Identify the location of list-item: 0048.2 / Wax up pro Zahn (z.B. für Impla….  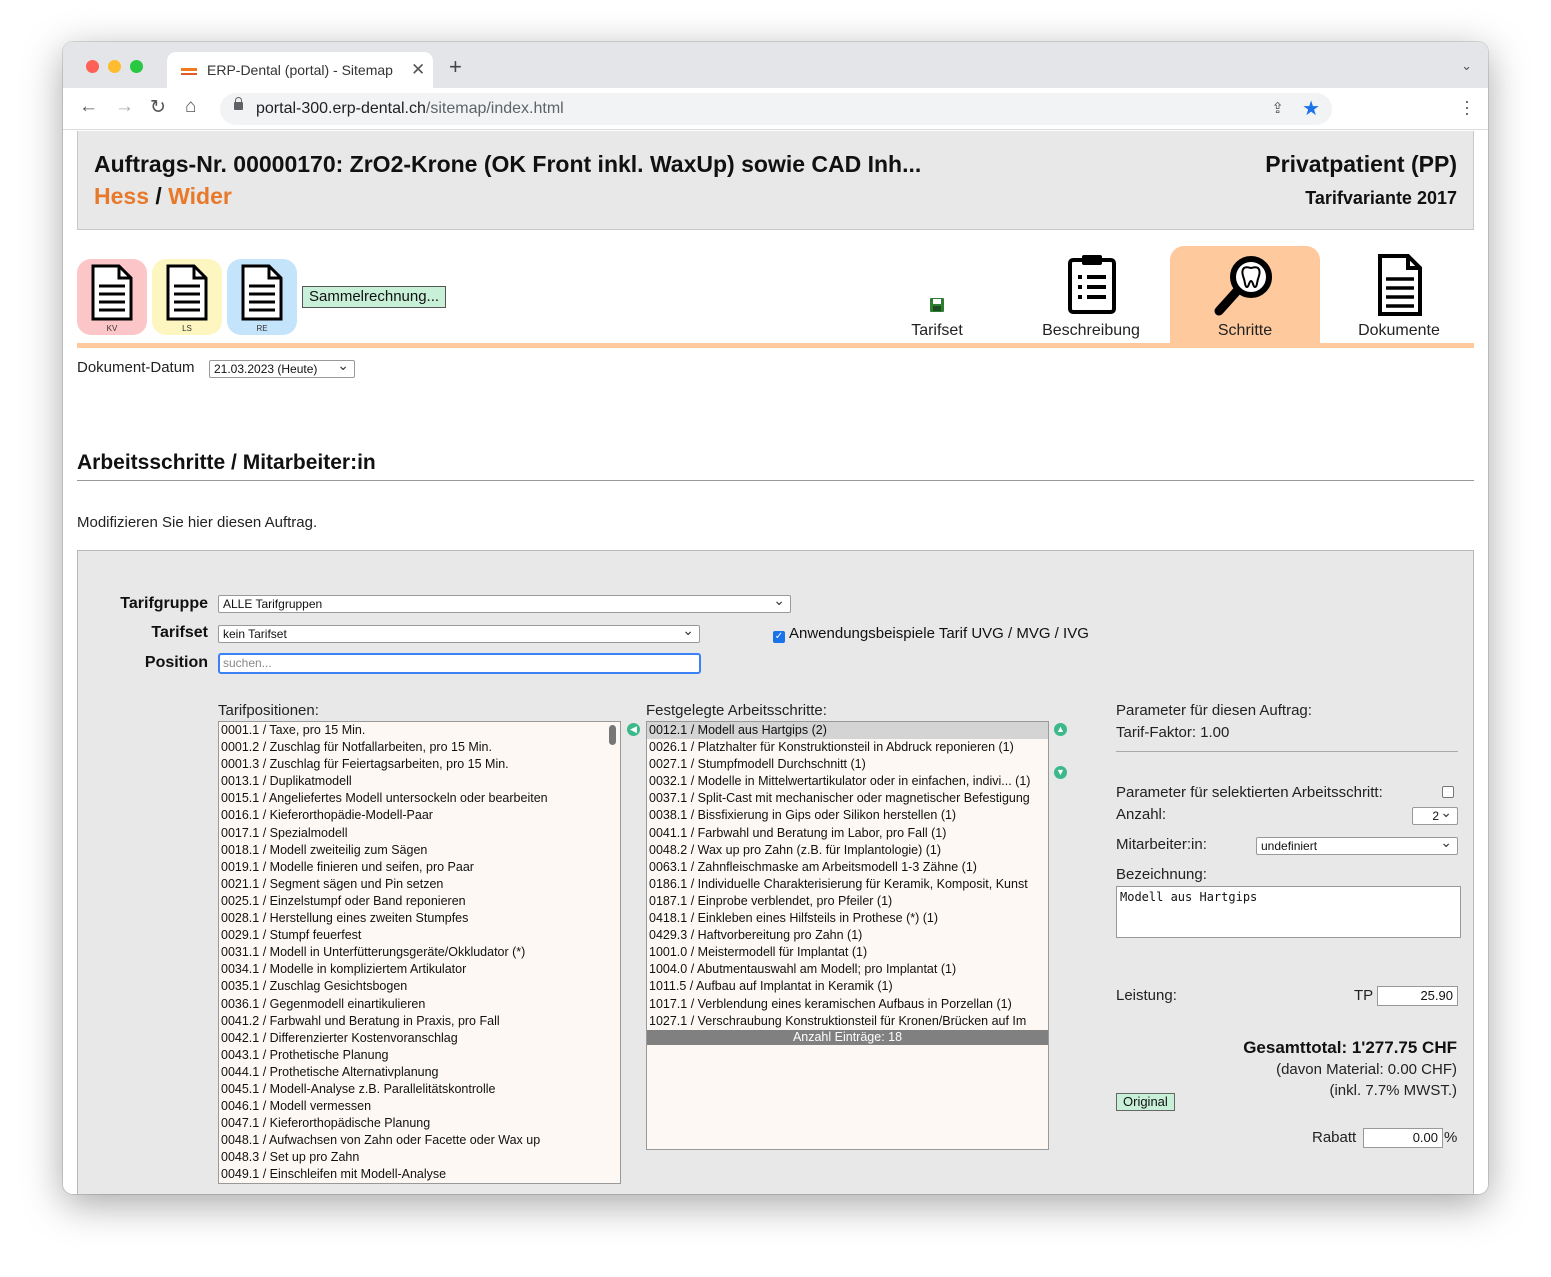
(847, 850).